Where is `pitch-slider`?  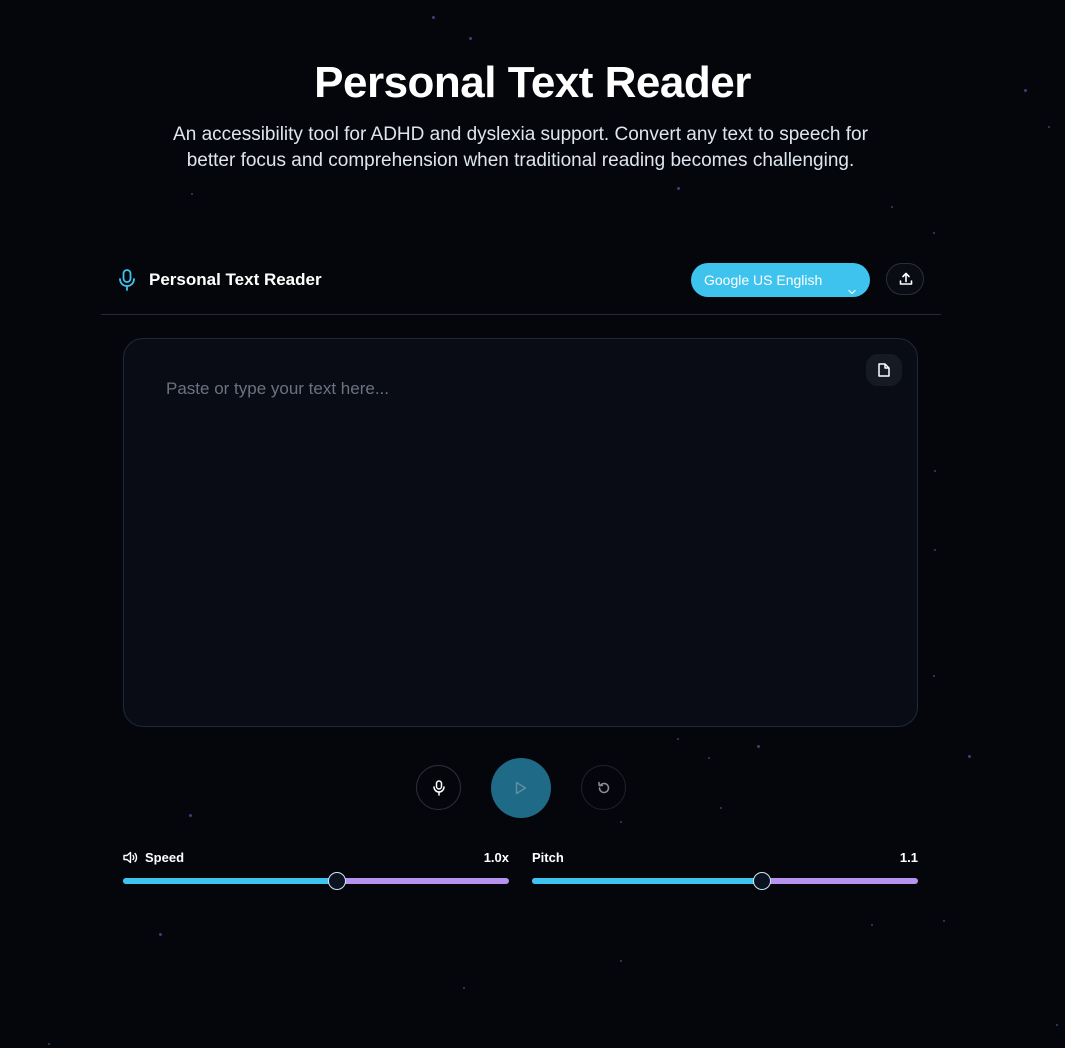
pitch-slider is located at coordinates (725, 881).